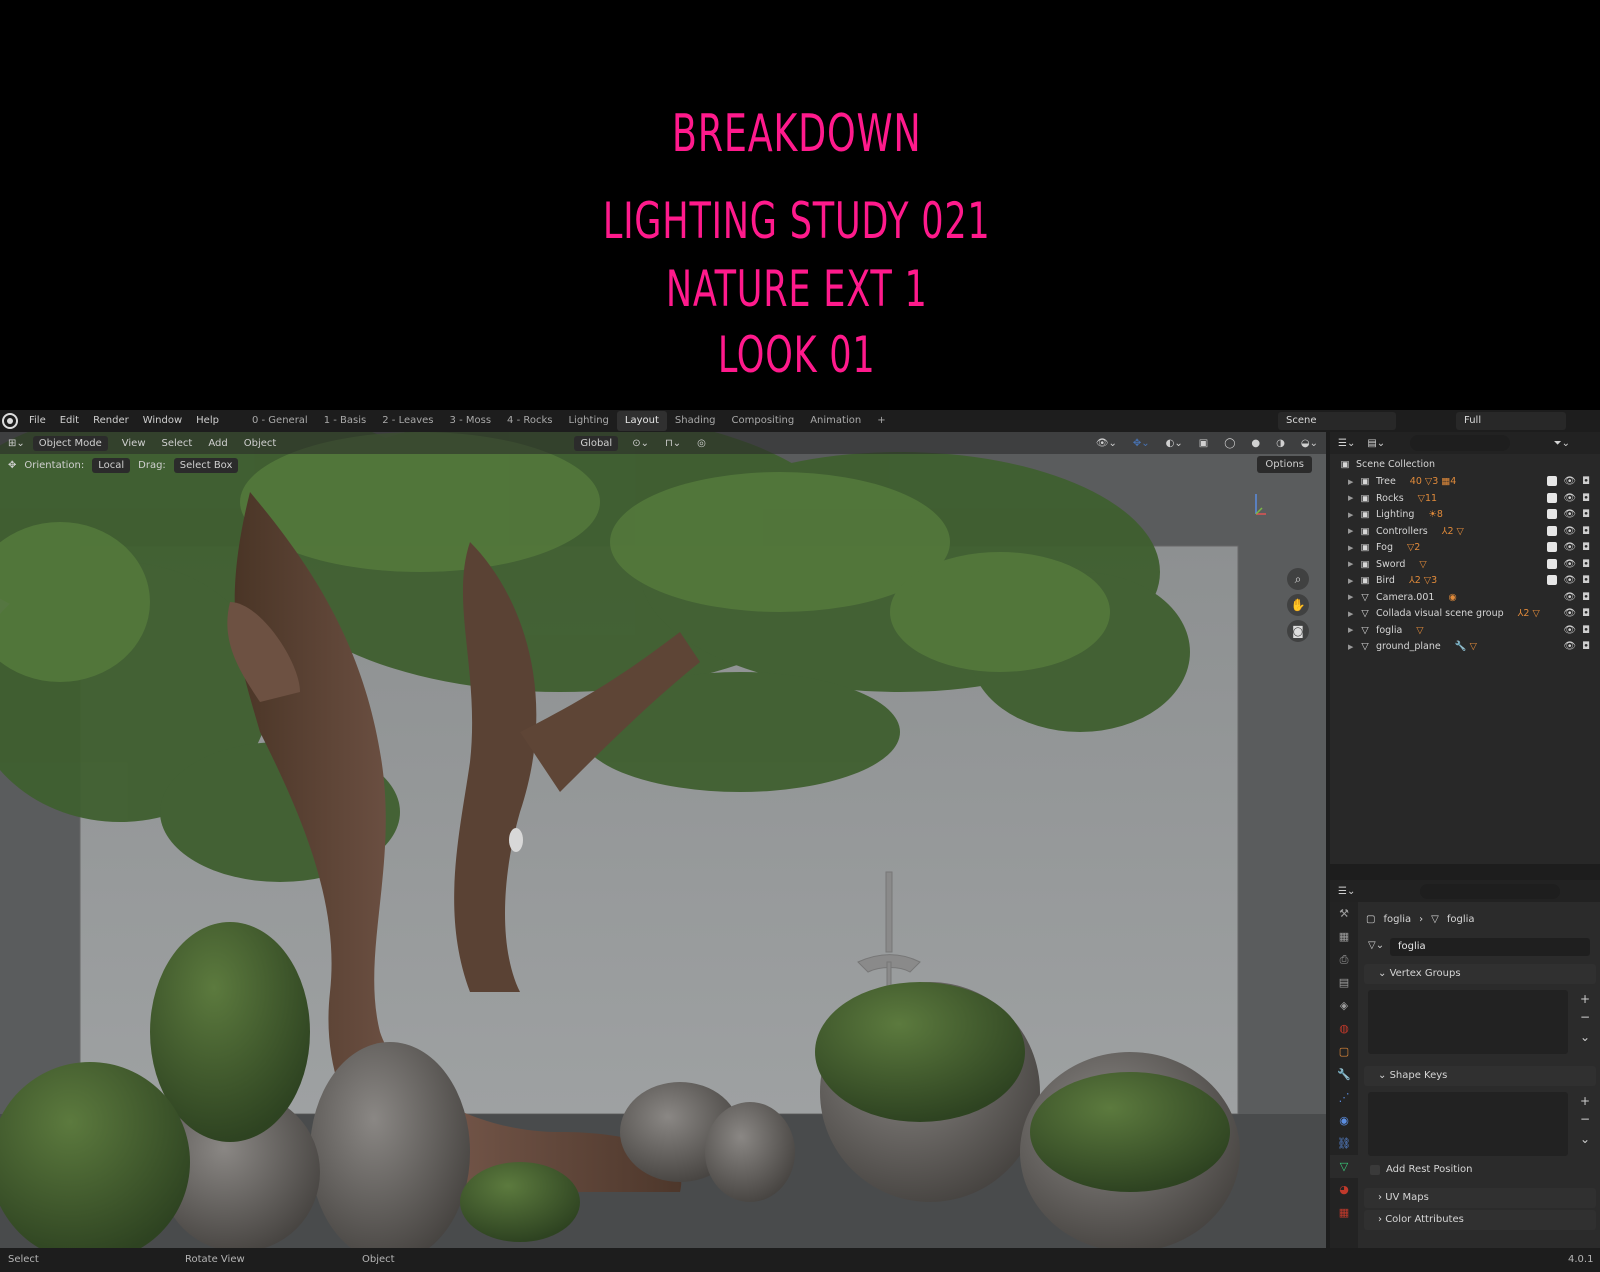 This screenshot has height=1272, width=1600. Describe the element at coordinates (1255, 443) in the screenshot. I see `shading-solid-icon: ●` at that location.